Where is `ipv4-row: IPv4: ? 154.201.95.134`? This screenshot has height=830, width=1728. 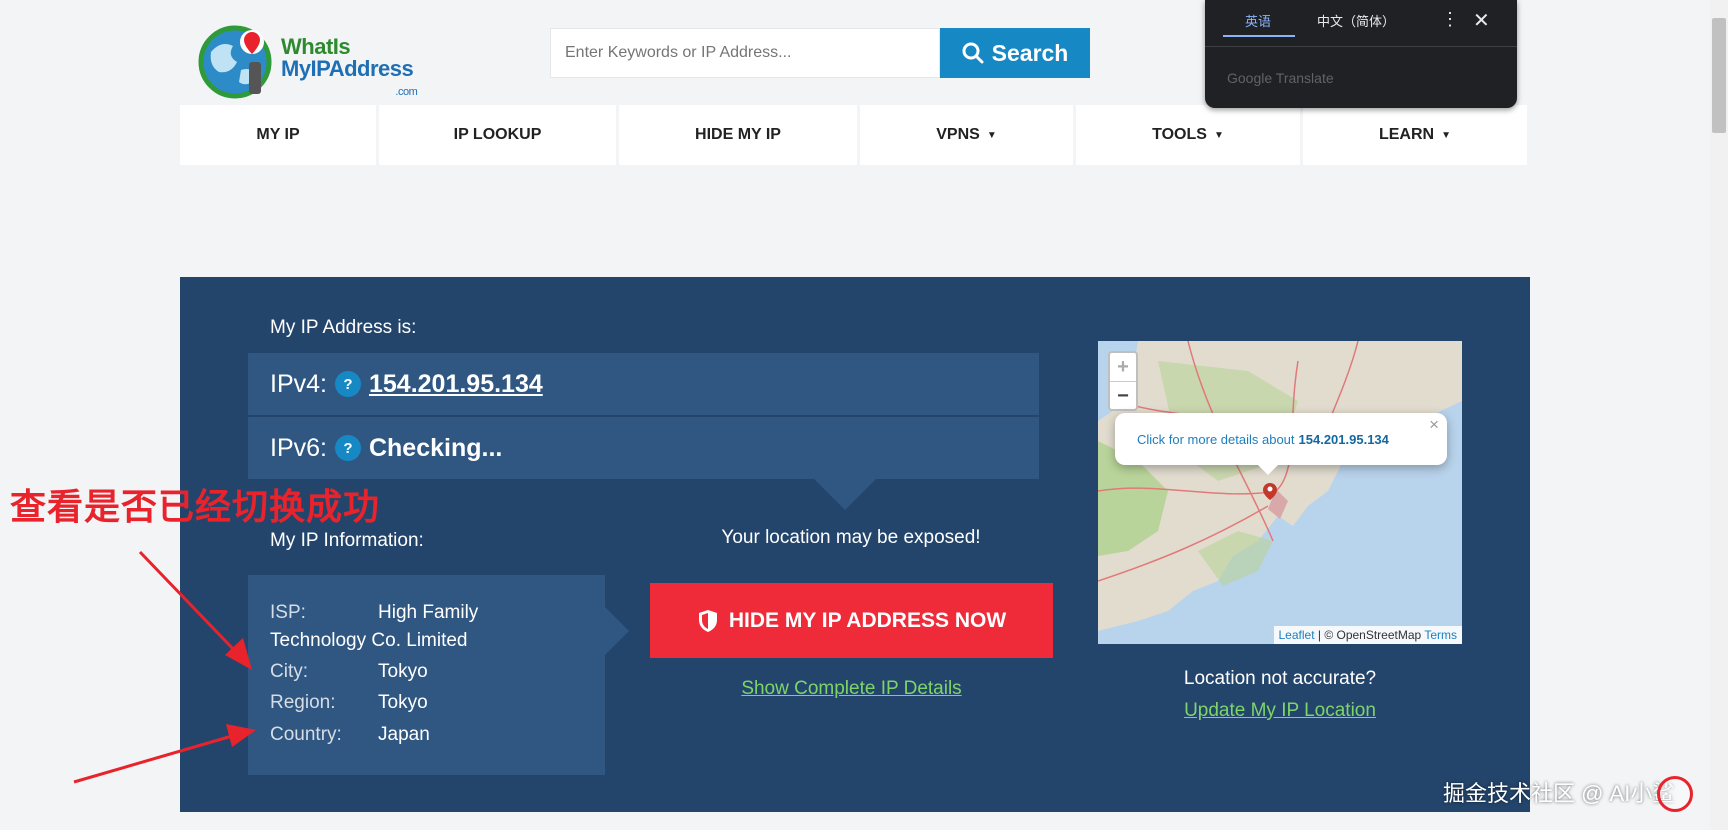
ipv4-row: IPv4: ? 154.201.95.134 is located at coordinates (643, 384).